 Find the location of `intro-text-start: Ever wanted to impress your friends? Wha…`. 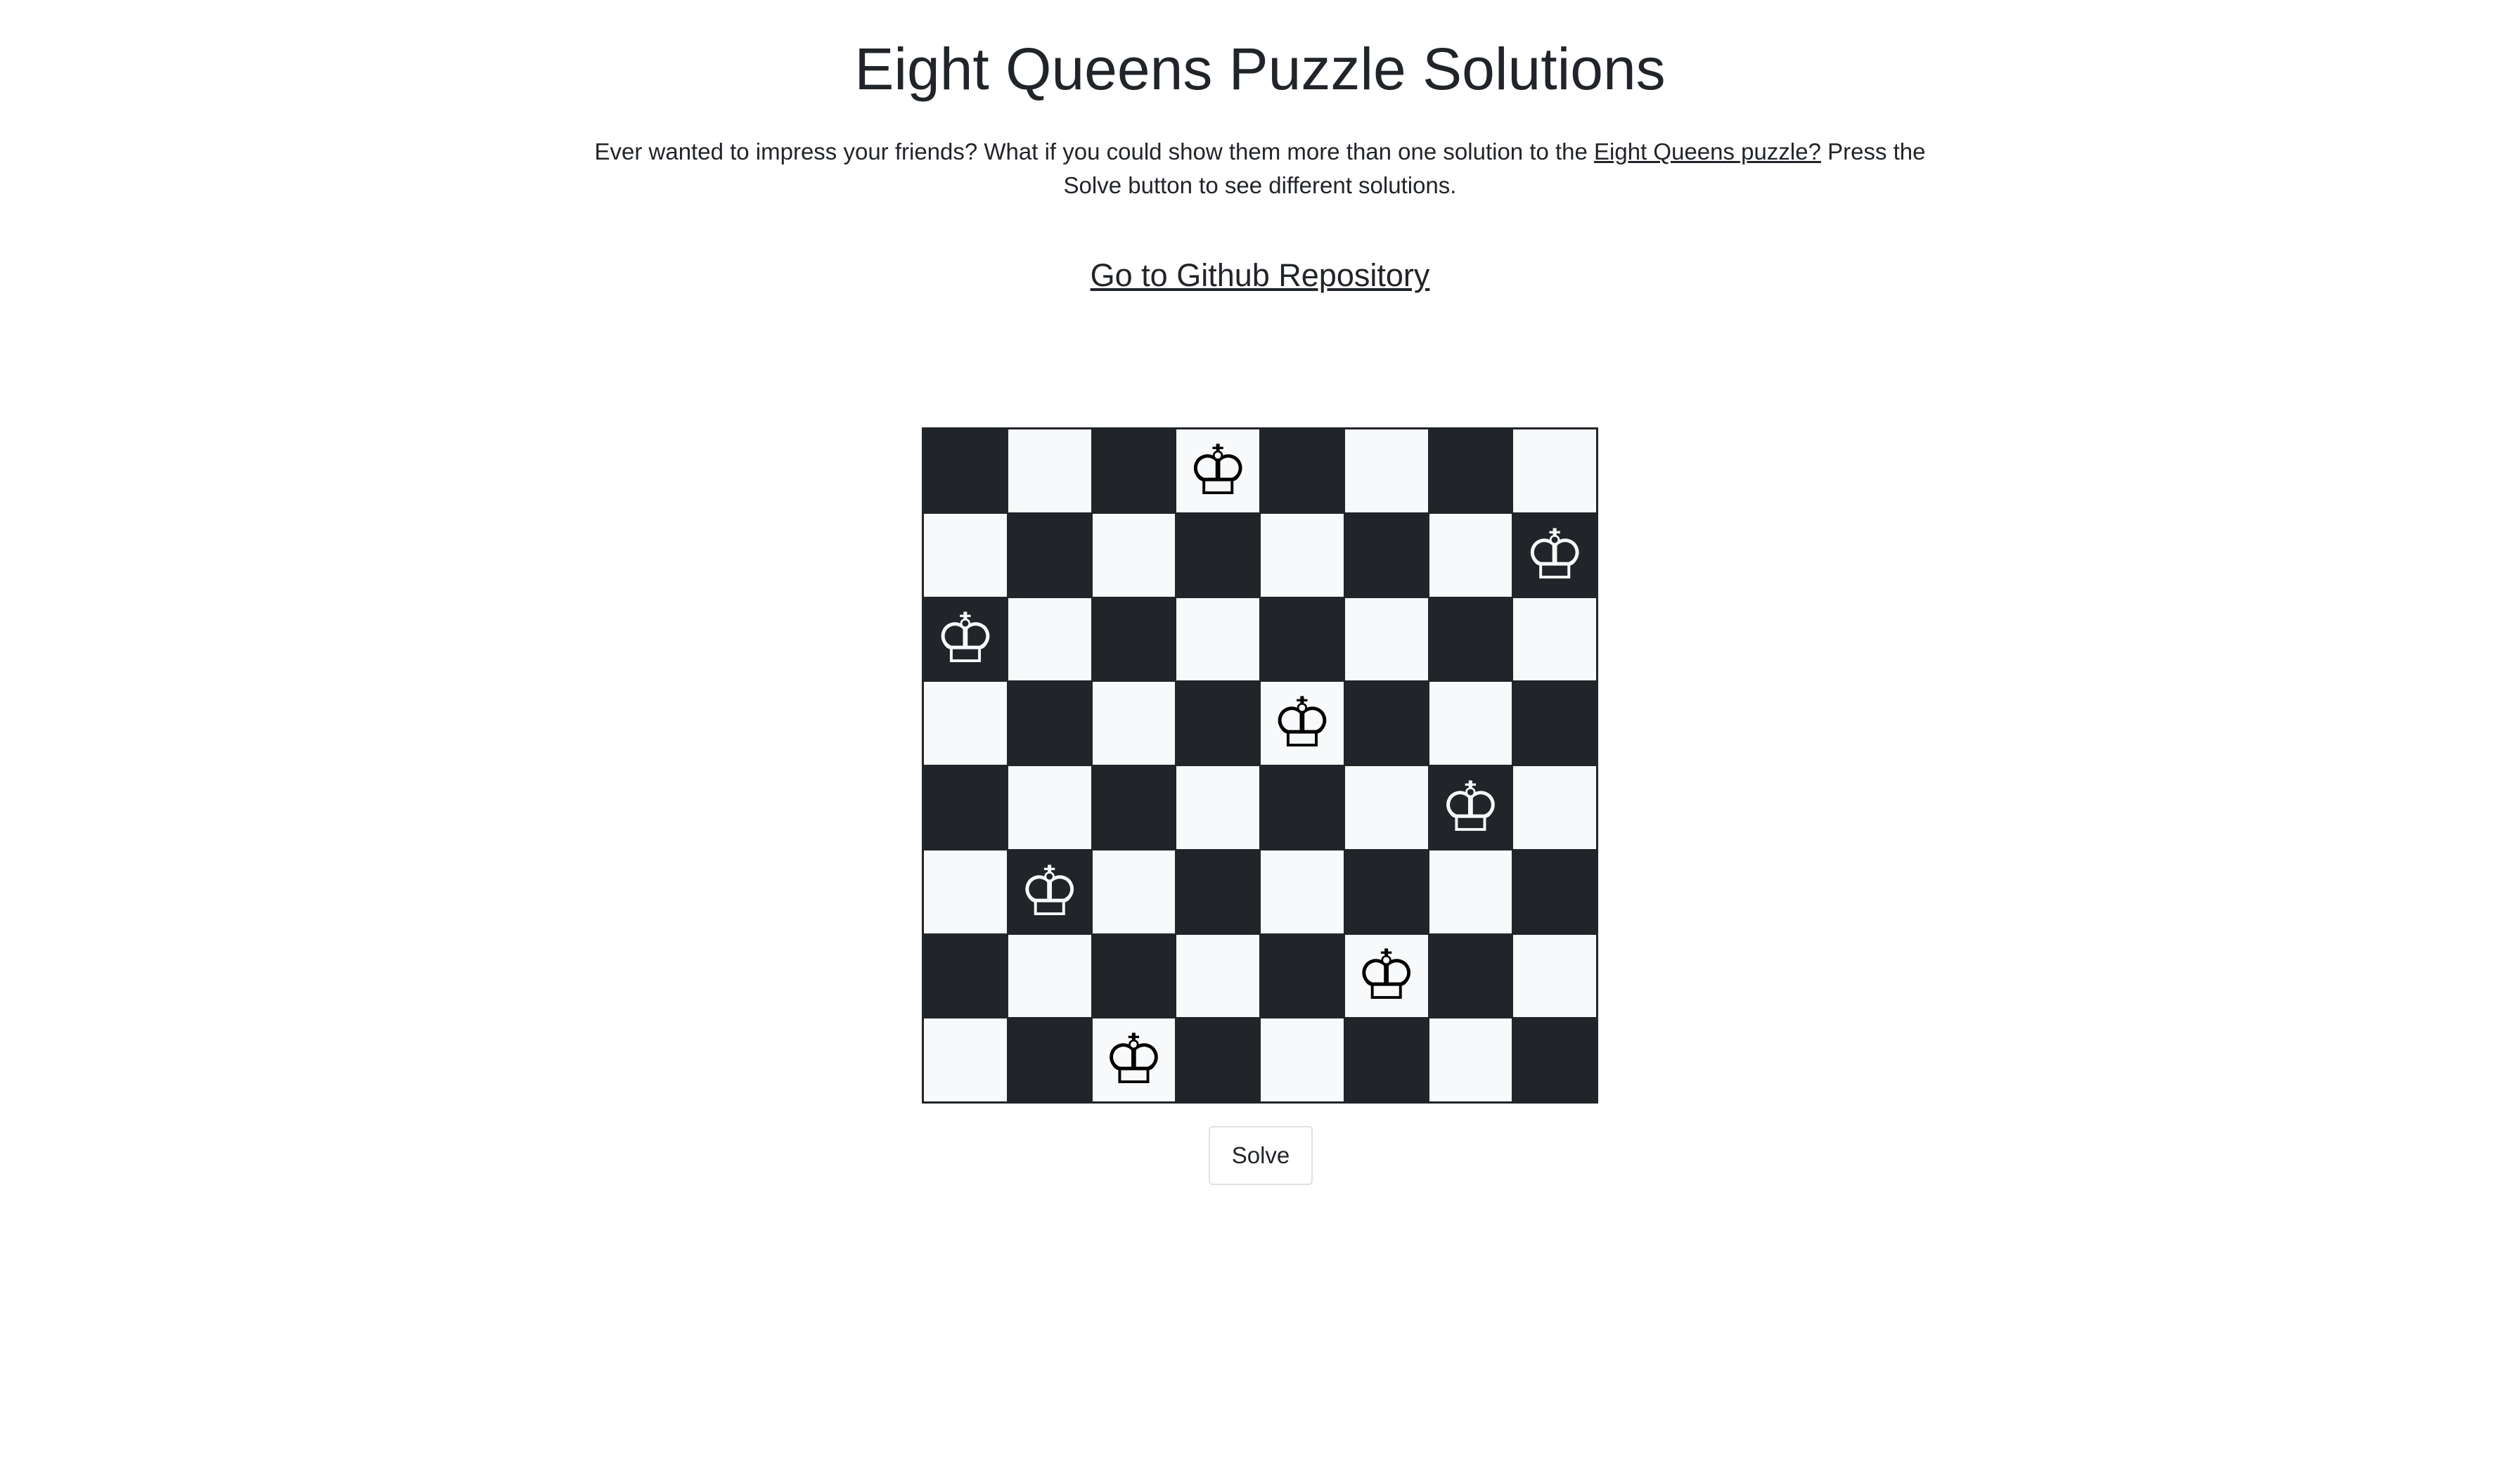

intro-text-start: Ever wanted to impress your friends? Wha… is located at coordinates (1094, 151).